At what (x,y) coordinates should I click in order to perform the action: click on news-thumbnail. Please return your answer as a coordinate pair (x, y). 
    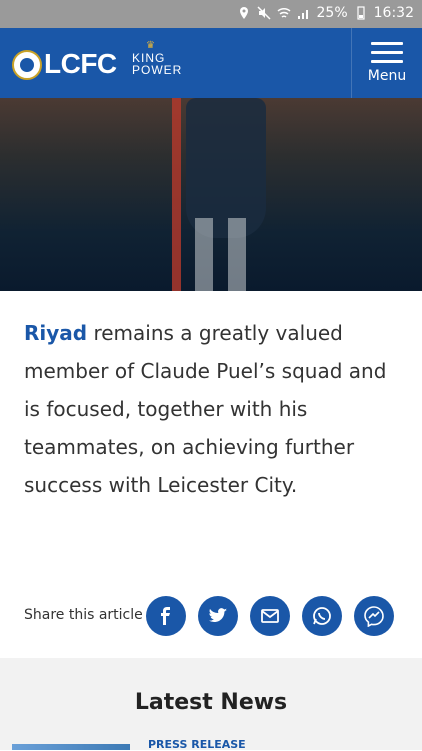
    Looking at the image, I should click on (71, 747).